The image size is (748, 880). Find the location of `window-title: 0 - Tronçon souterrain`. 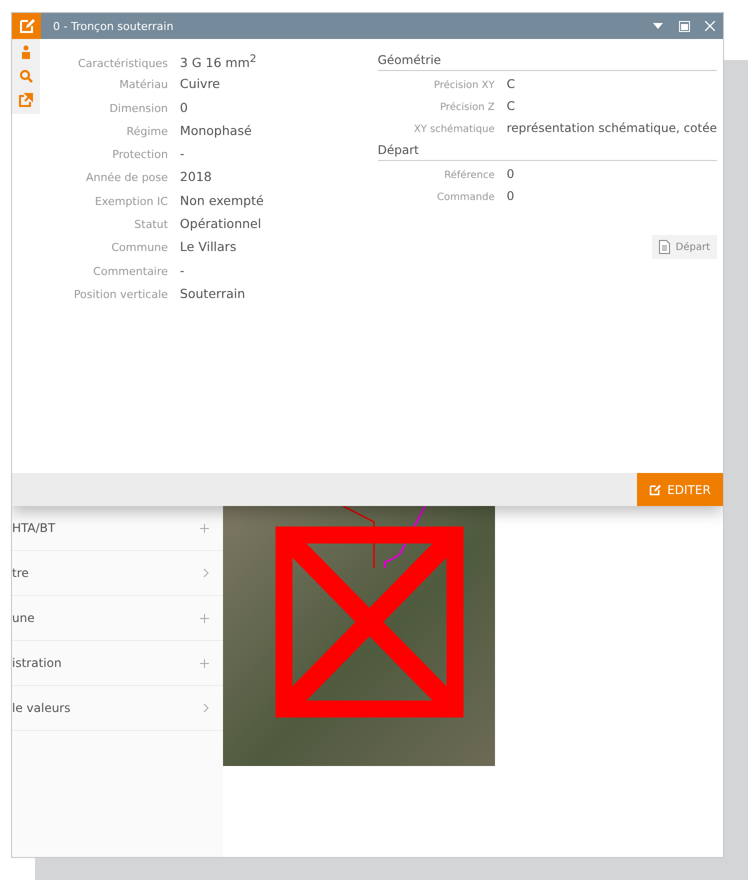

window-title: 0 - Tronçon souterrain is located at coordinates (113, 26).